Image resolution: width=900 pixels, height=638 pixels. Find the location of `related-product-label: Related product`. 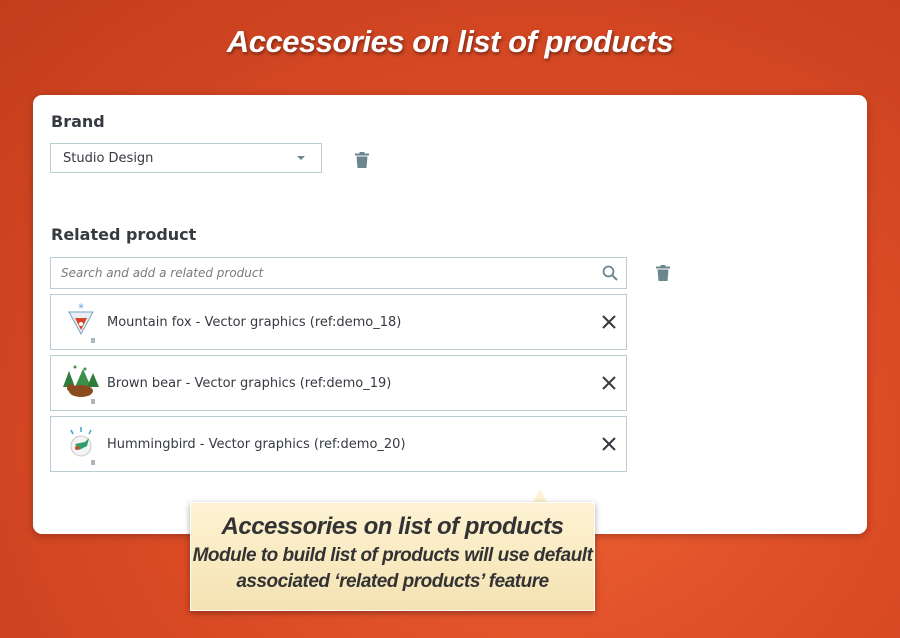

related-product-label: Related product is located at coordinates (124, 234).